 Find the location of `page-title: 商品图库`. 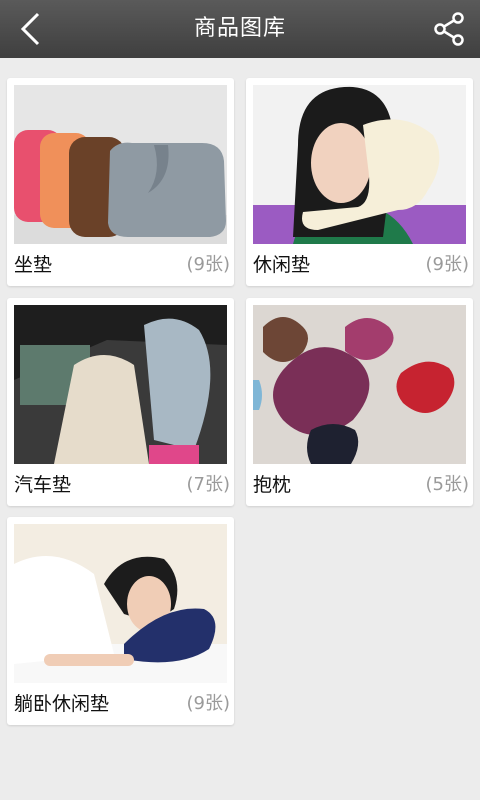

page-title: 商品图库 is located at coordinates (239, 28).